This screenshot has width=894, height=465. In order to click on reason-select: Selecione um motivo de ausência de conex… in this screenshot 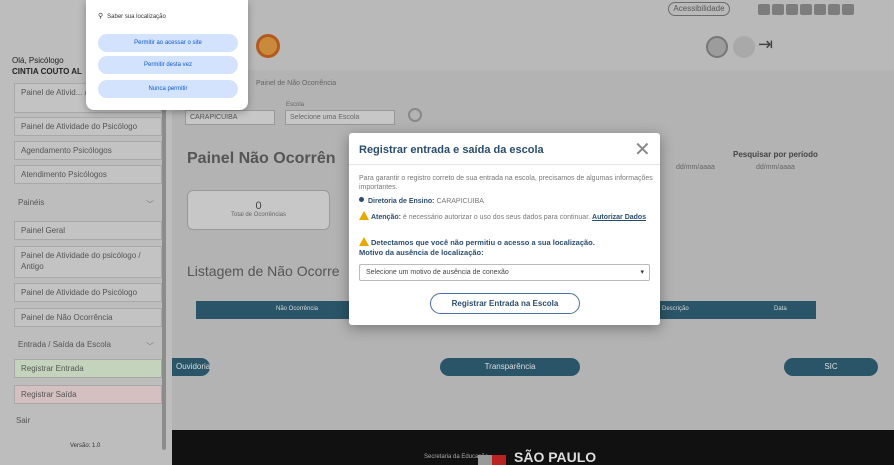, I will do `click(504, 272)`.